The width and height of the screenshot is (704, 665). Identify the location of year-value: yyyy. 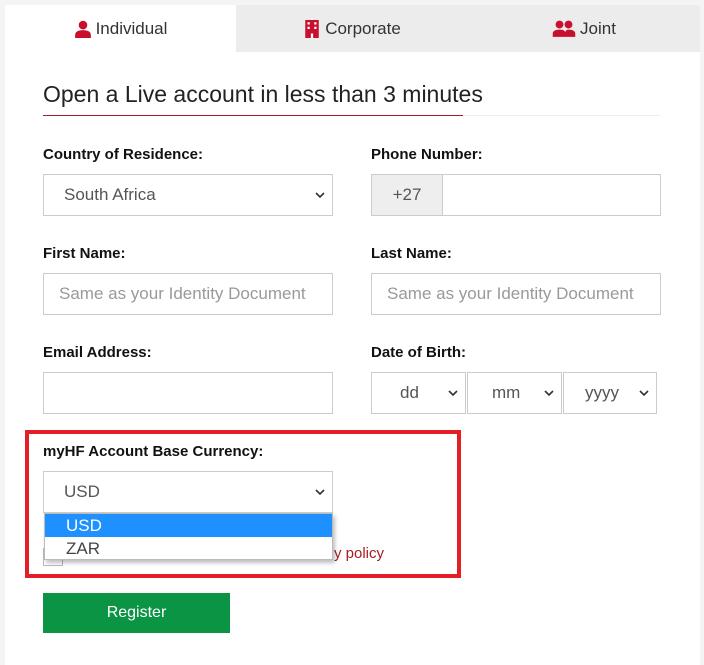
(602, 392).